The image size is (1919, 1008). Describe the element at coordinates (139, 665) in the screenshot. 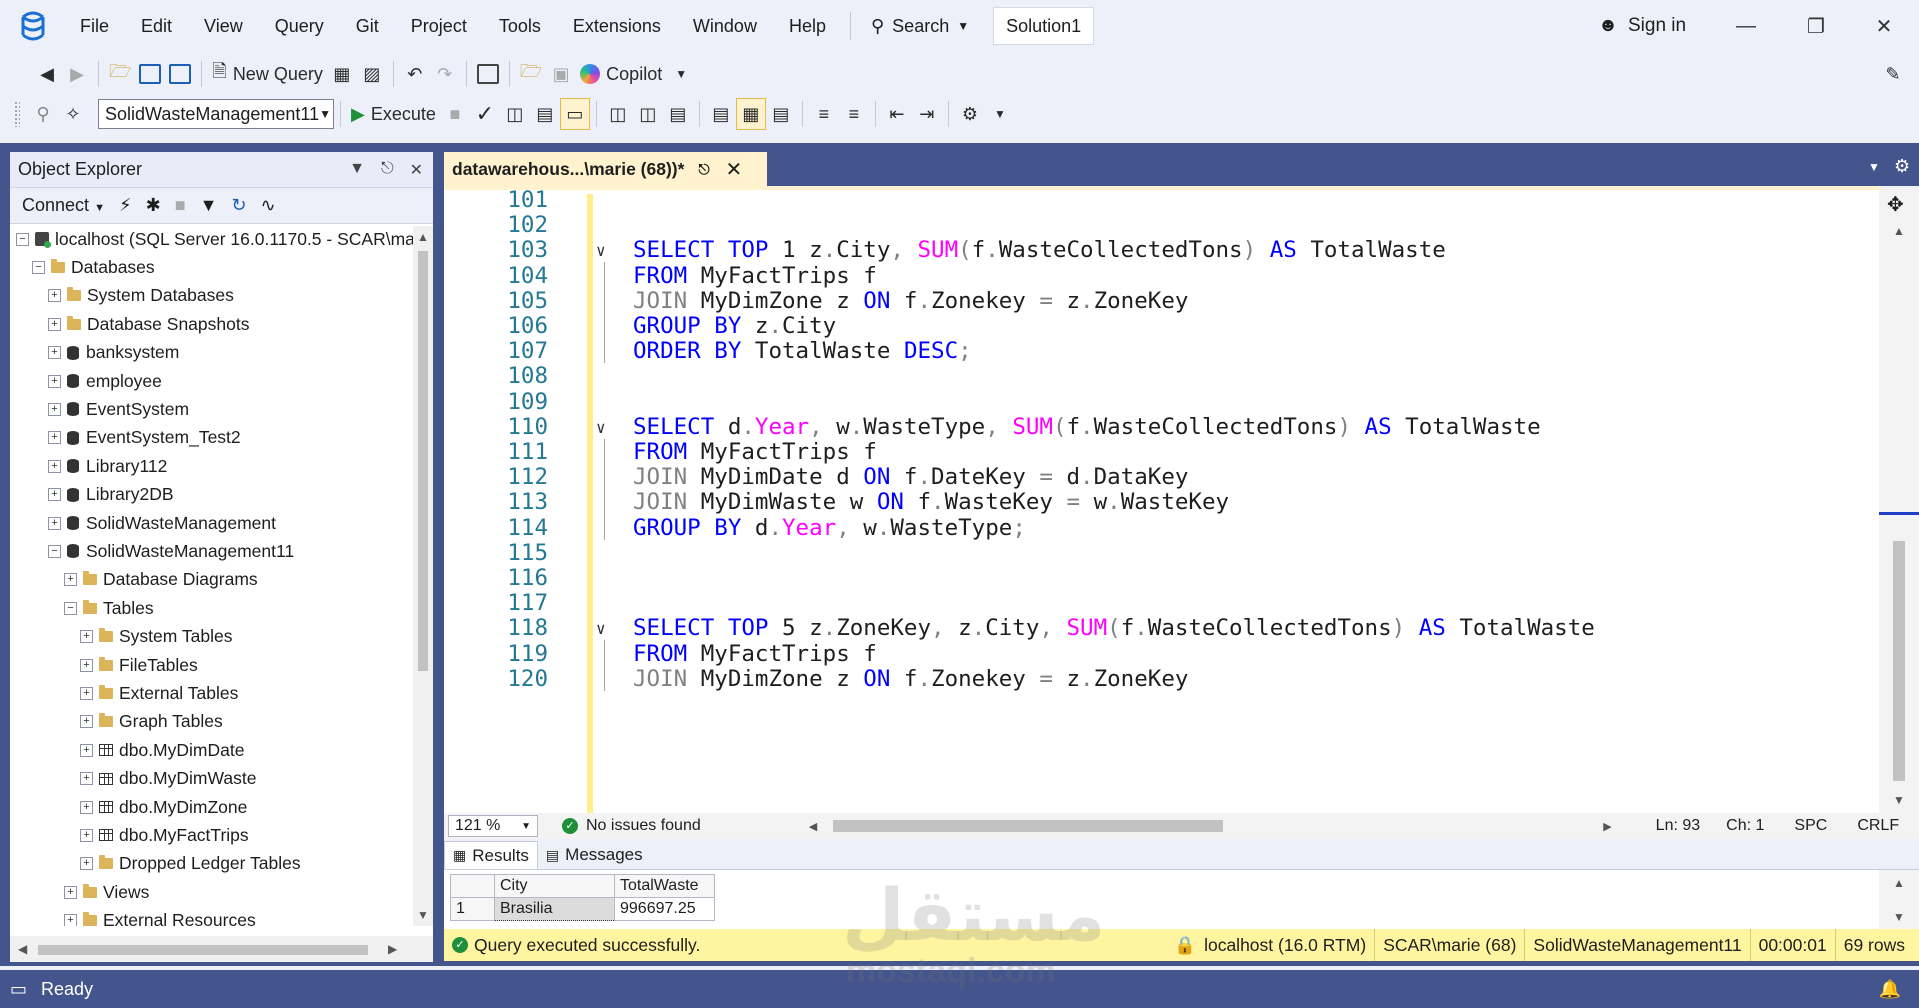

I see `tree-node: + FileTables` at that location.